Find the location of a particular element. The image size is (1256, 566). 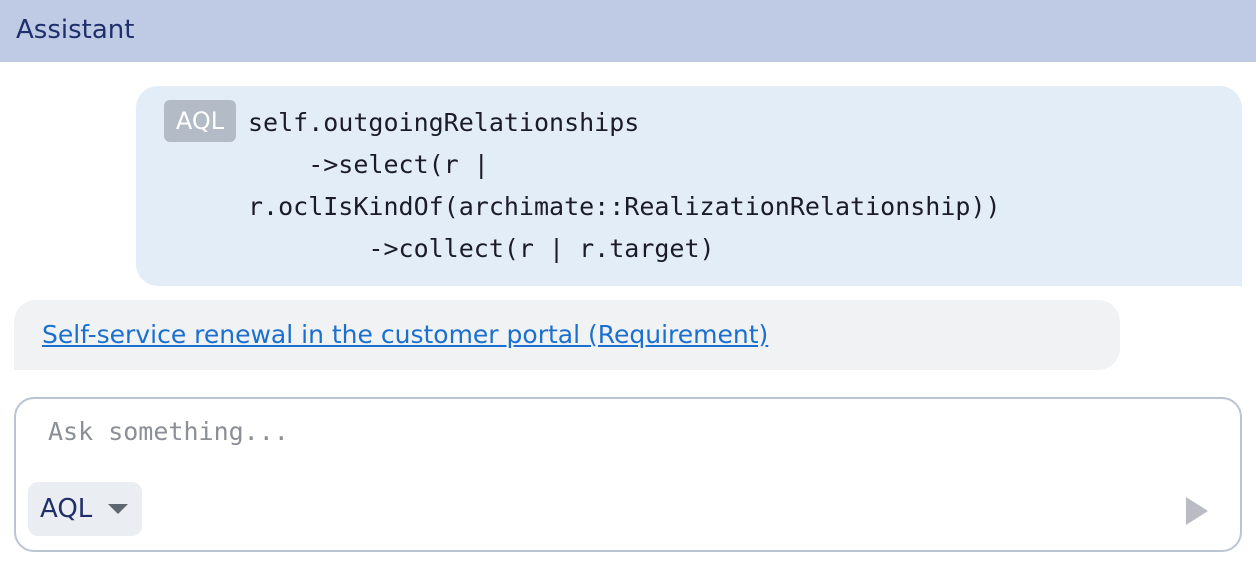

send-icon is located at coordinates (1197, 511).